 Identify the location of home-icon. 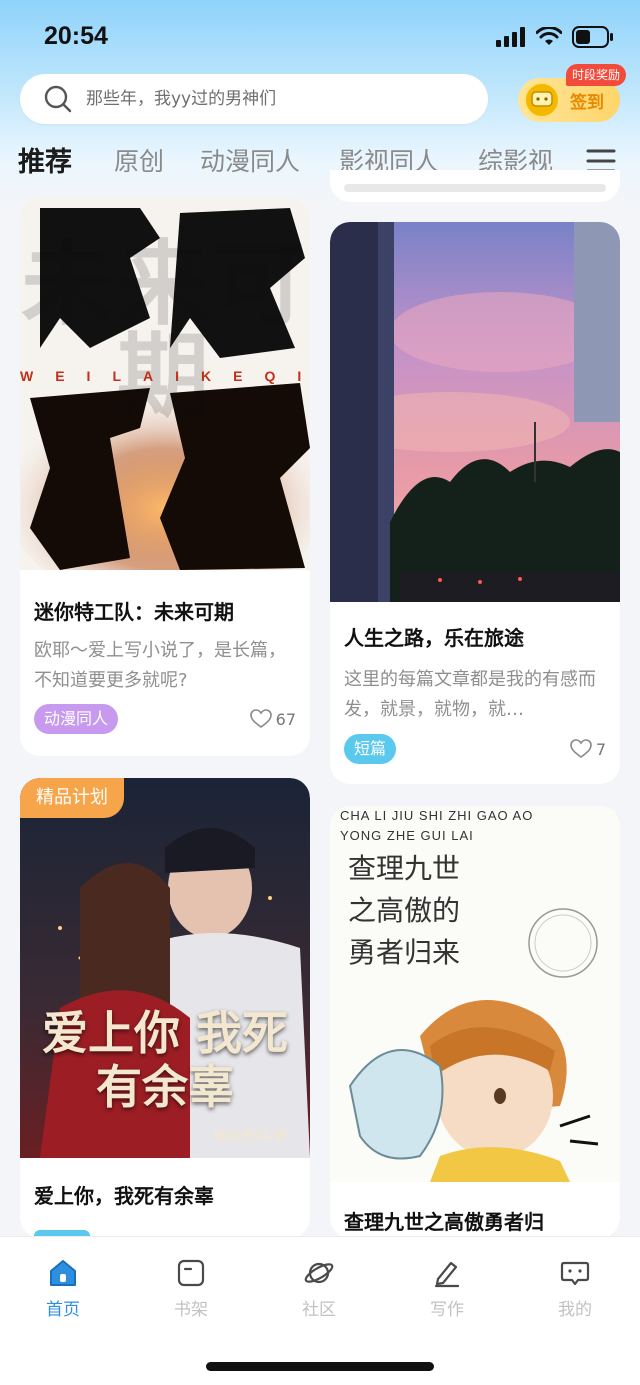
(63, 1273).